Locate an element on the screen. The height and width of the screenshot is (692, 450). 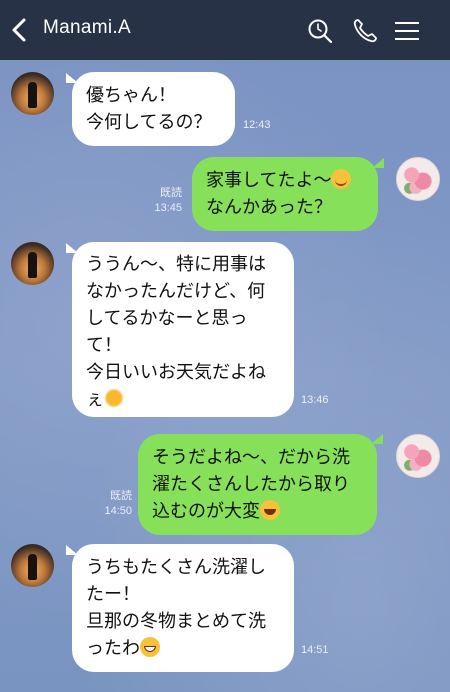
message-line: 込むのが大変 is located at coordinates (257, 511).